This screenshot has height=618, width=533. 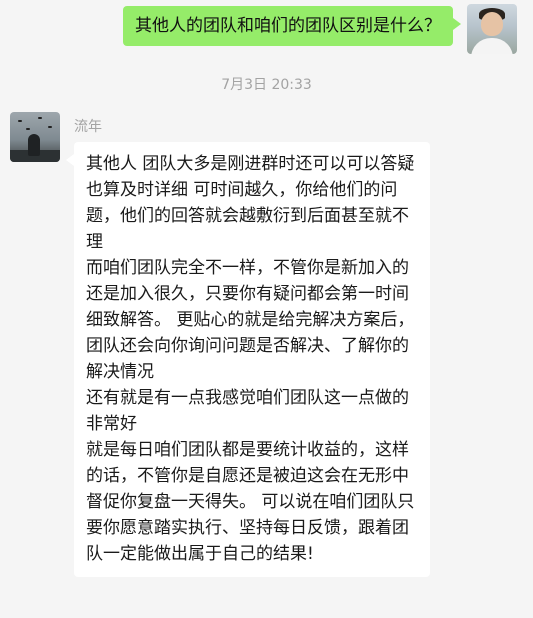 I want to click on sender-avatar, so click(x=35, y=137).